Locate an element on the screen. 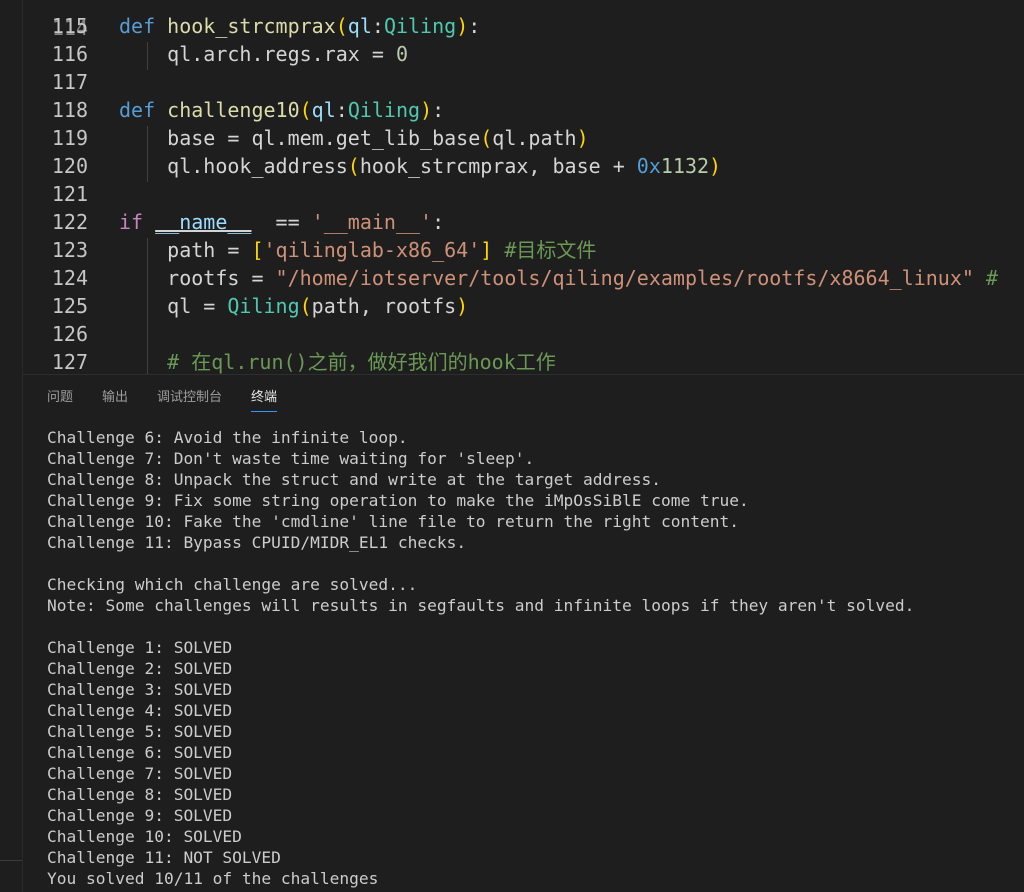 This screenshot has height=892, width=1024. code-token: # 在ql.run()之前，做好我们的hook工作 is located at coordinates (337, 362).